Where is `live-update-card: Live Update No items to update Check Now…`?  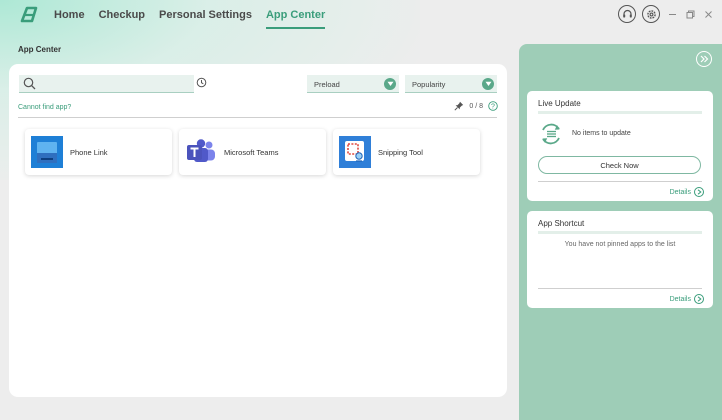 live-update-card: Live Update No items to update Check Now… is located at coordinates (620, 146).